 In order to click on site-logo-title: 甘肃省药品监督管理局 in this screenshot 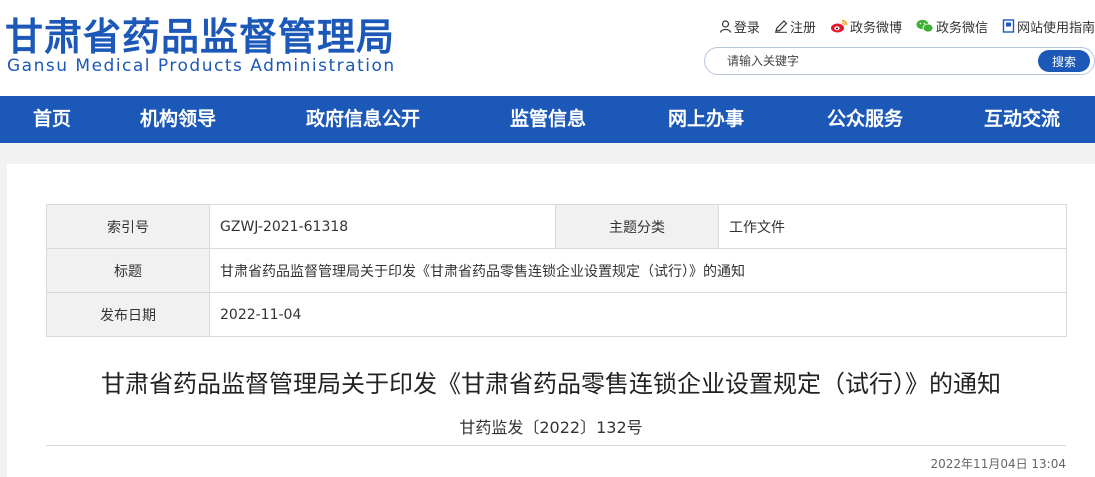, I will do `click(200, 33)`.